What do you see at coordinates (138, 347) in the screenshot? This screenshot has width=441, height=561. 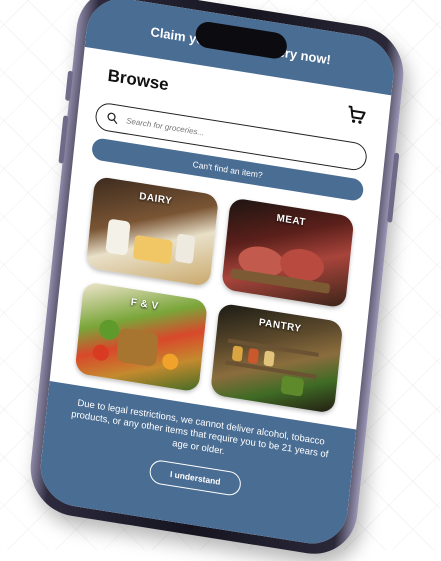 I see `basket-image` at bounding box center [138, 347].